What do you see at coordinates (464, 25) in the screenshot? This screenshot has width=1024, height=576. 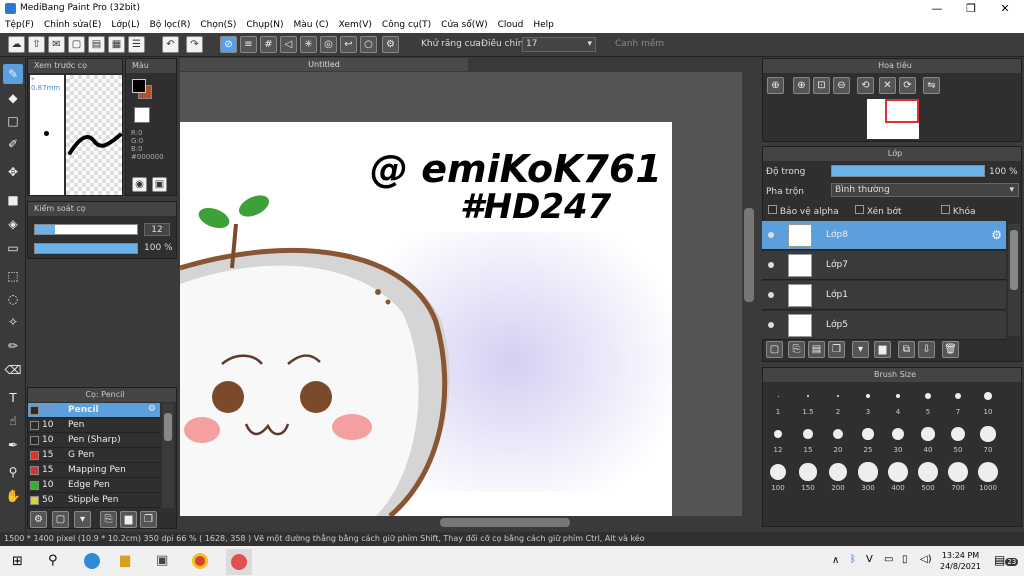 I see `menu-window: Cửa sổ(W)` at bounding box center [464, 25].